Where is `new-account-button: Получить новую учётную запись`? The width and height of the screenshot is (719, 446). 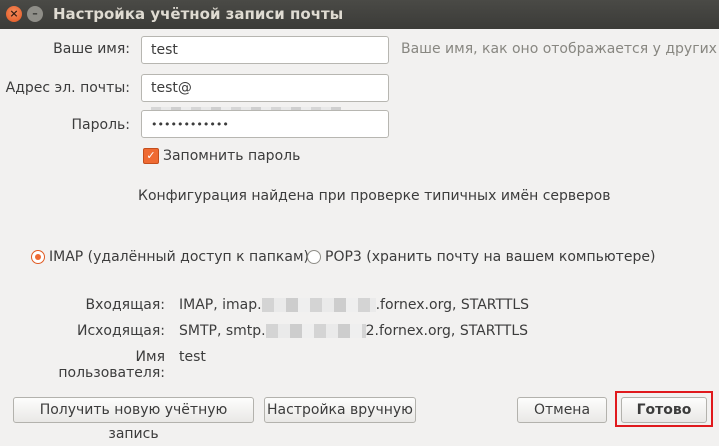 new-account-button: Получить новую учётную запись is located at coordinates (133, 419).